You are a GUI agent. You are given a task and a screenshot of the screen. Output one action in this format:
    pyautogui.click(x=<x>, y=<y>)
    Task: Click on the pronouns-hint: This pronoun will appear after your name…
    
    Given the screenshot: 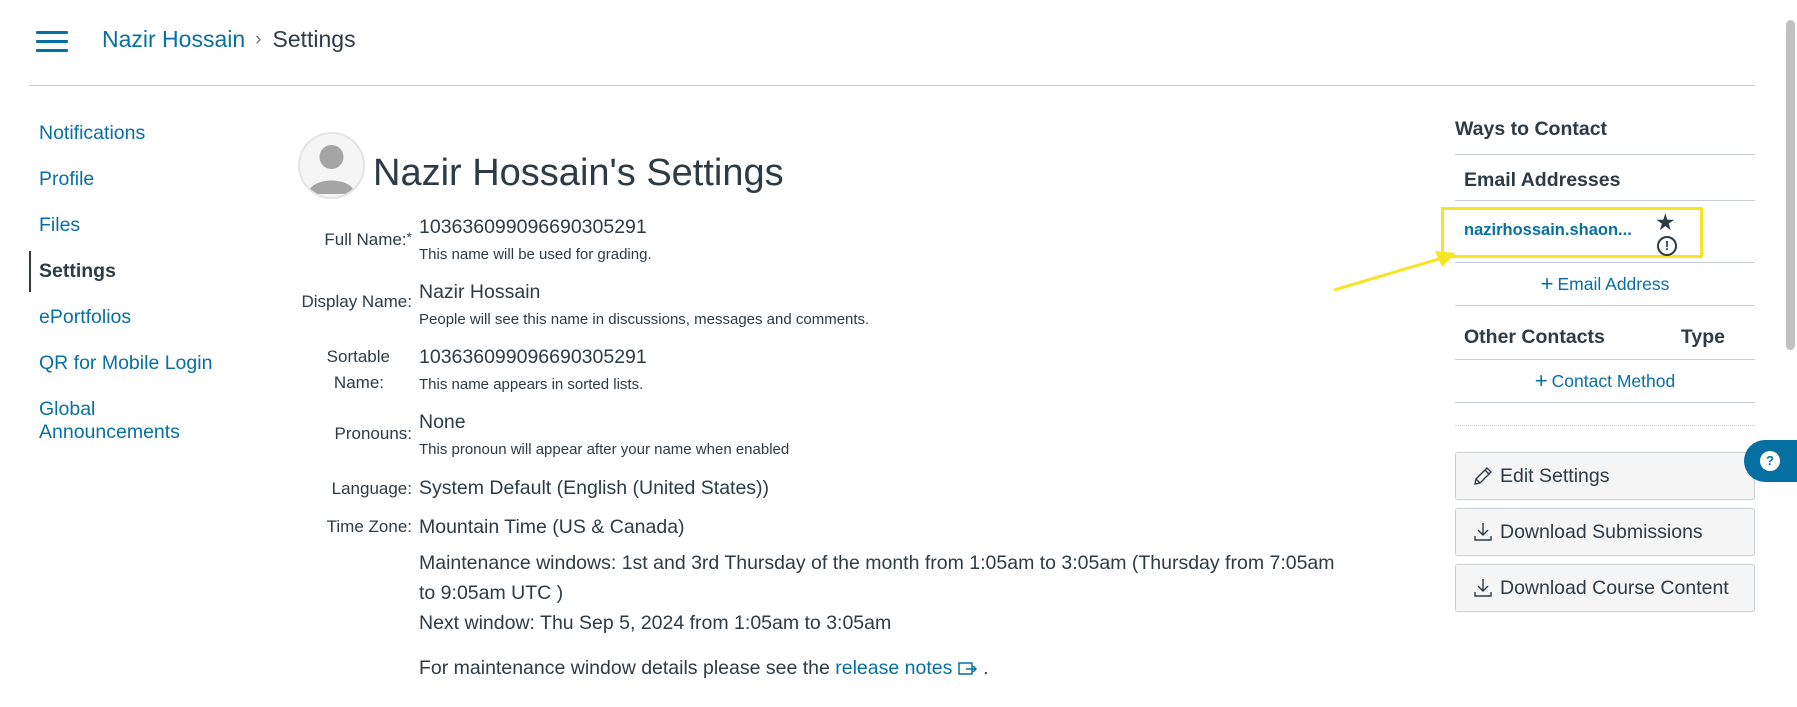 What is the action you would take?
    pyautogui.click(x=604, y=449)
    